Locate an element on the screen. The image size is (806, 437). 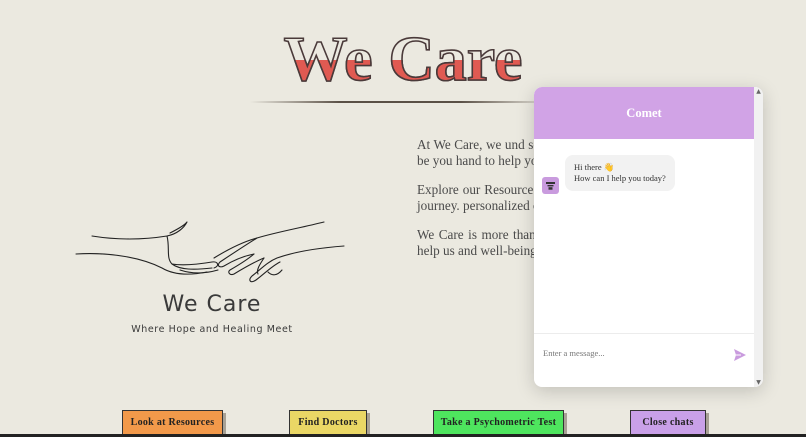
chat-input-row is located at coordinates (644, 360).